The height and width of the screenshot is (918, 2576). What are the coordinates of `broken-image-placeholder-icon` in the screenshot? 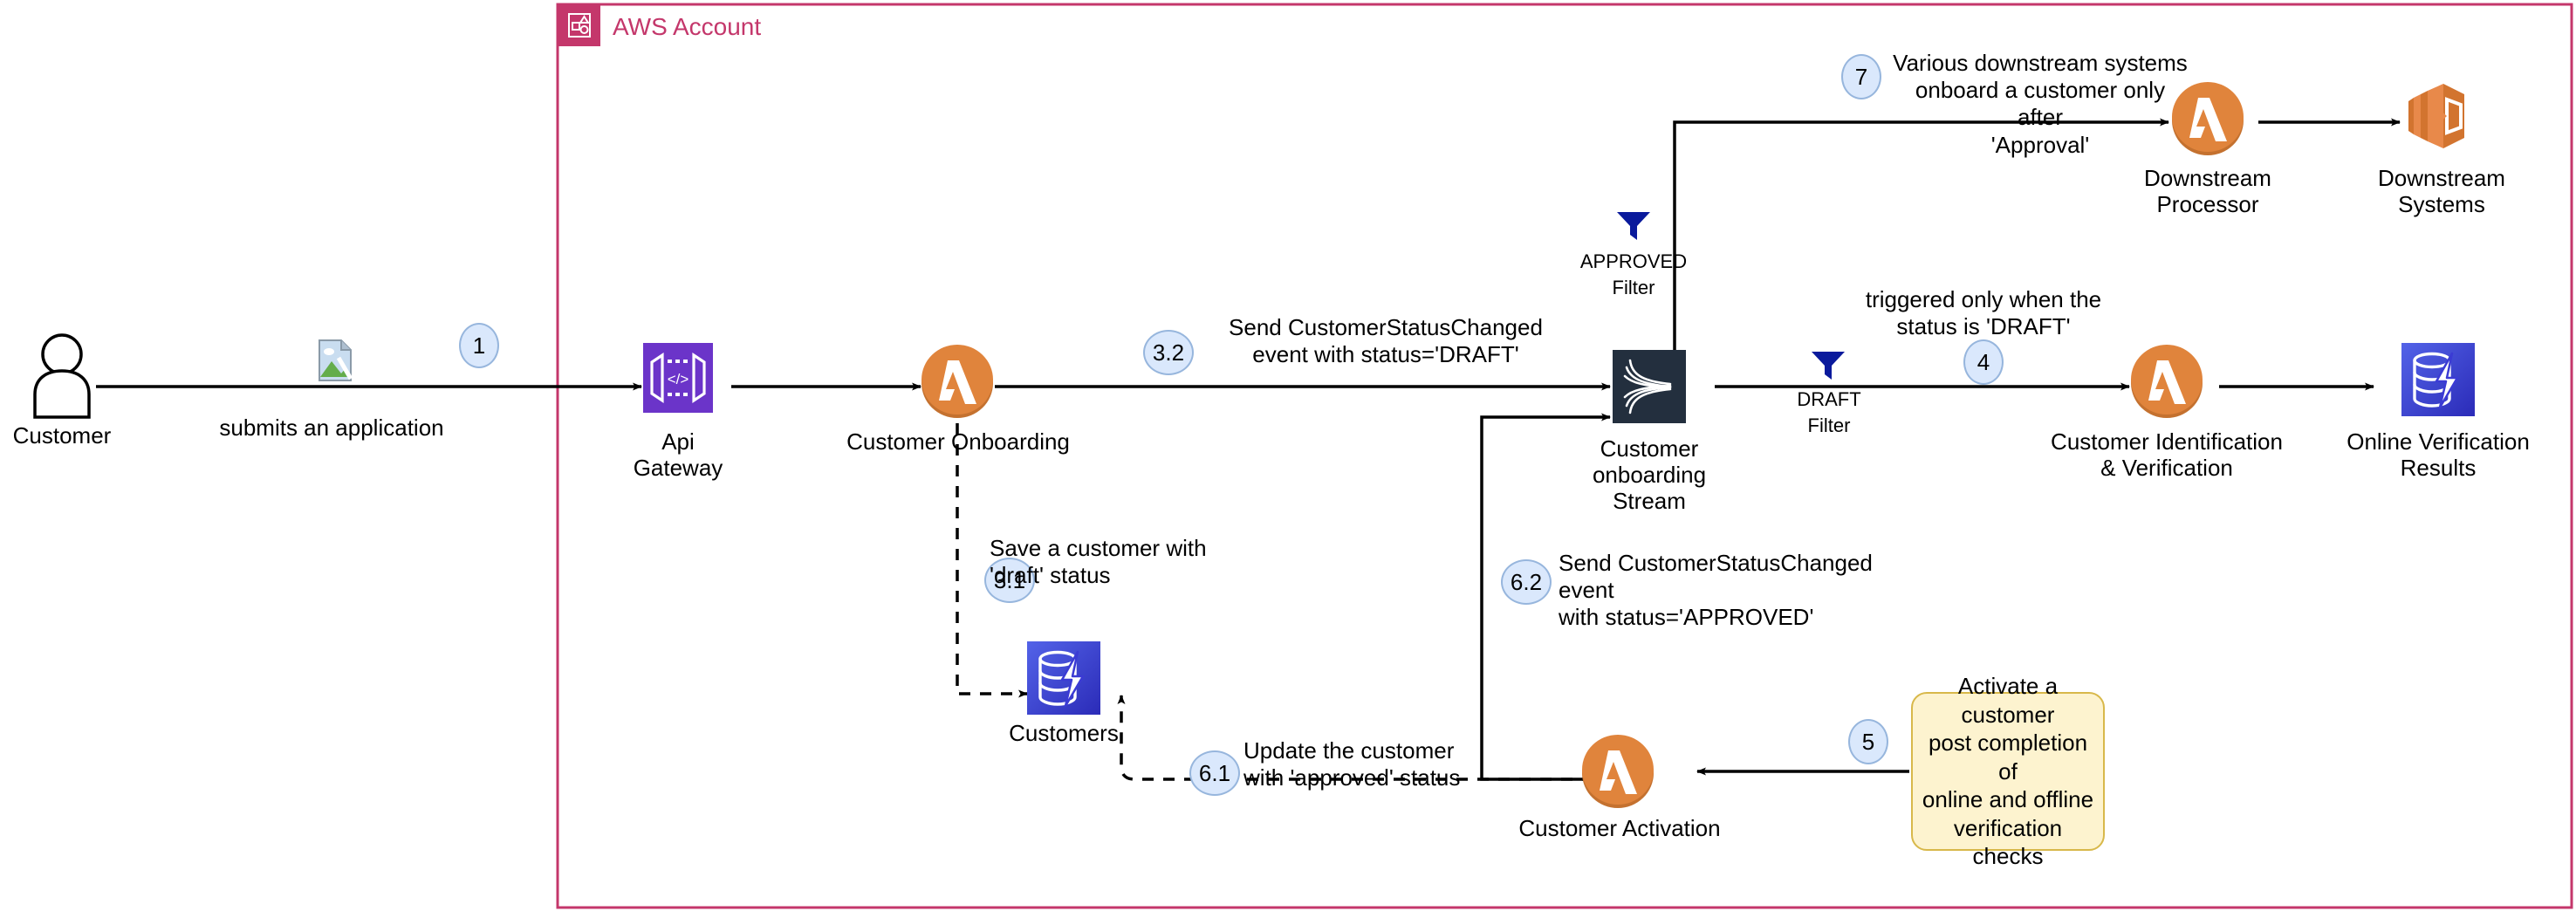 It's located at (335, 363).